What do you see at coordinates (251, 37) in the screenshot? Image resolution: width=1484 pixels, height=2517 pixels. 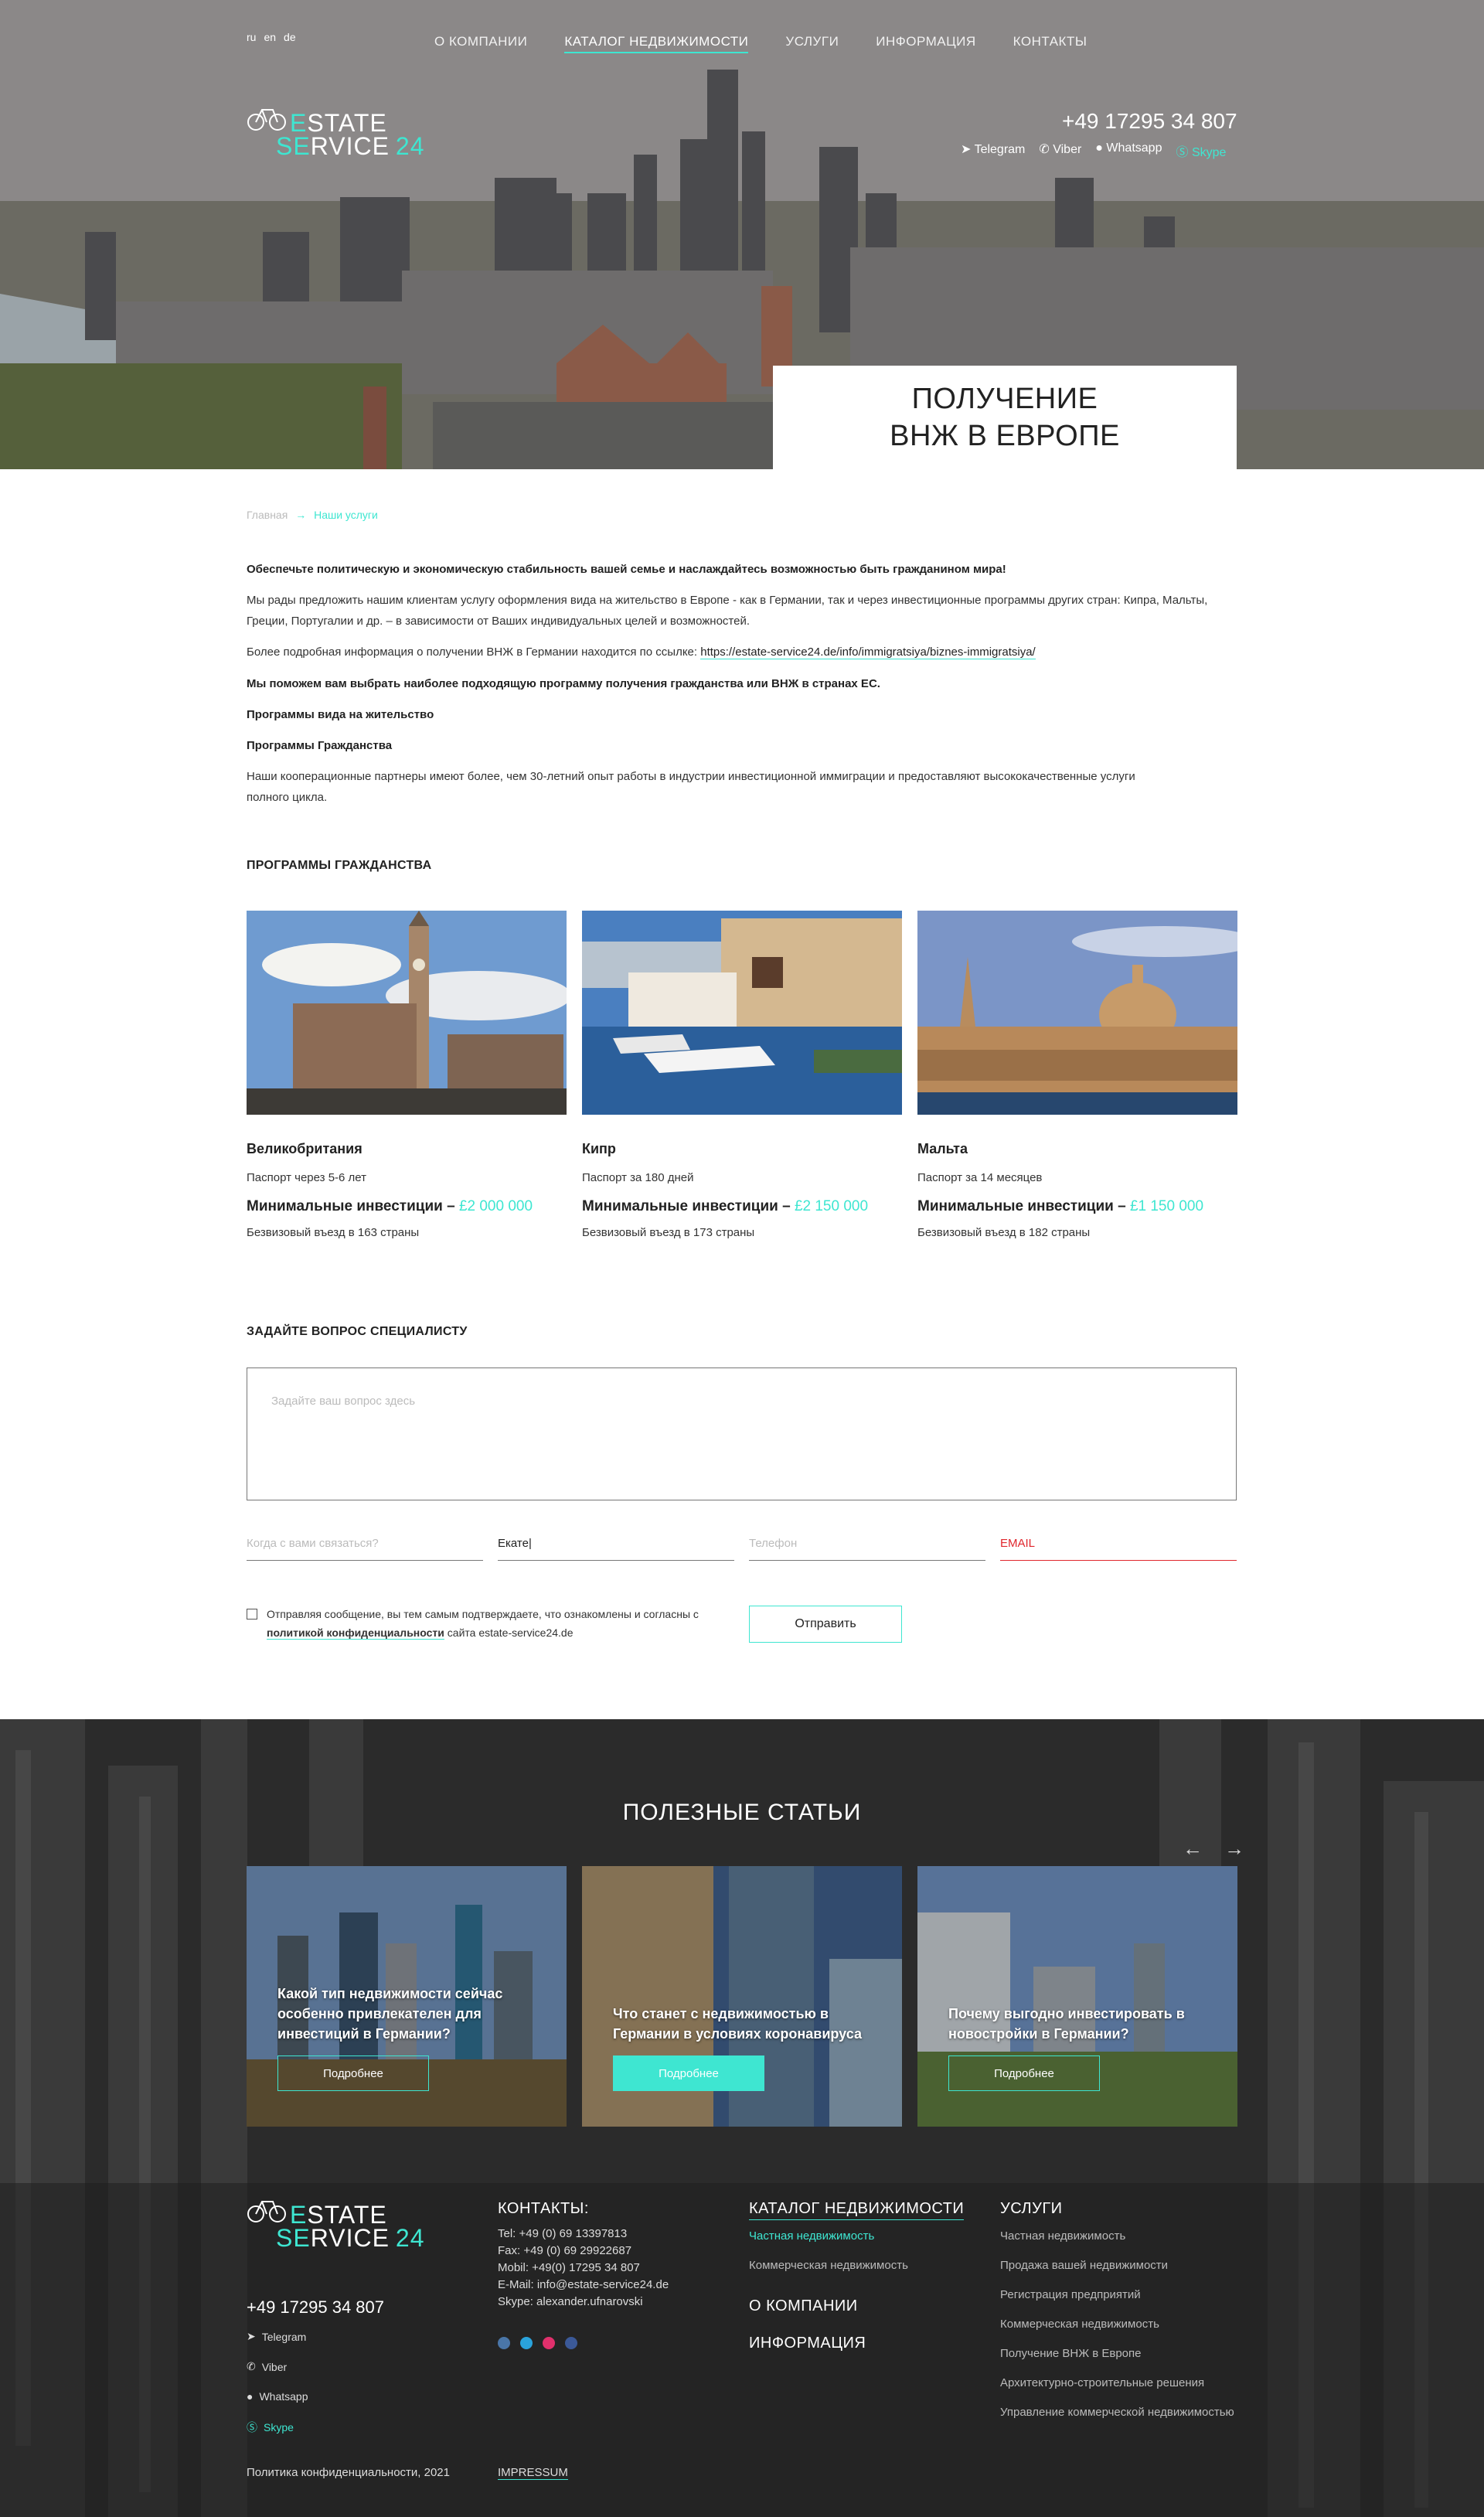 I see `lang-ru: ru` at bounding box center [251, 37].